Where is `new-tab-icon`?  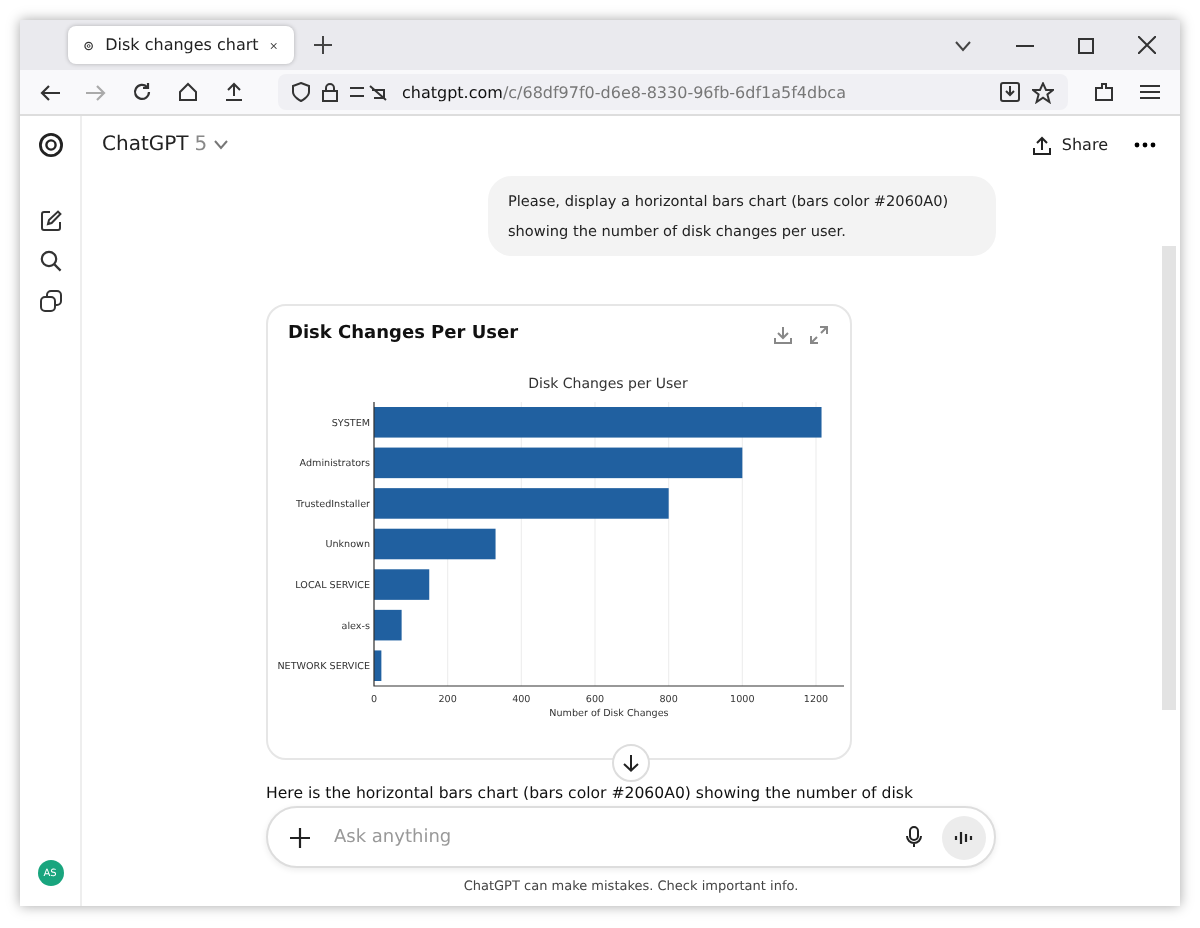
new-tab-icon is located at coordinates (323, 45).